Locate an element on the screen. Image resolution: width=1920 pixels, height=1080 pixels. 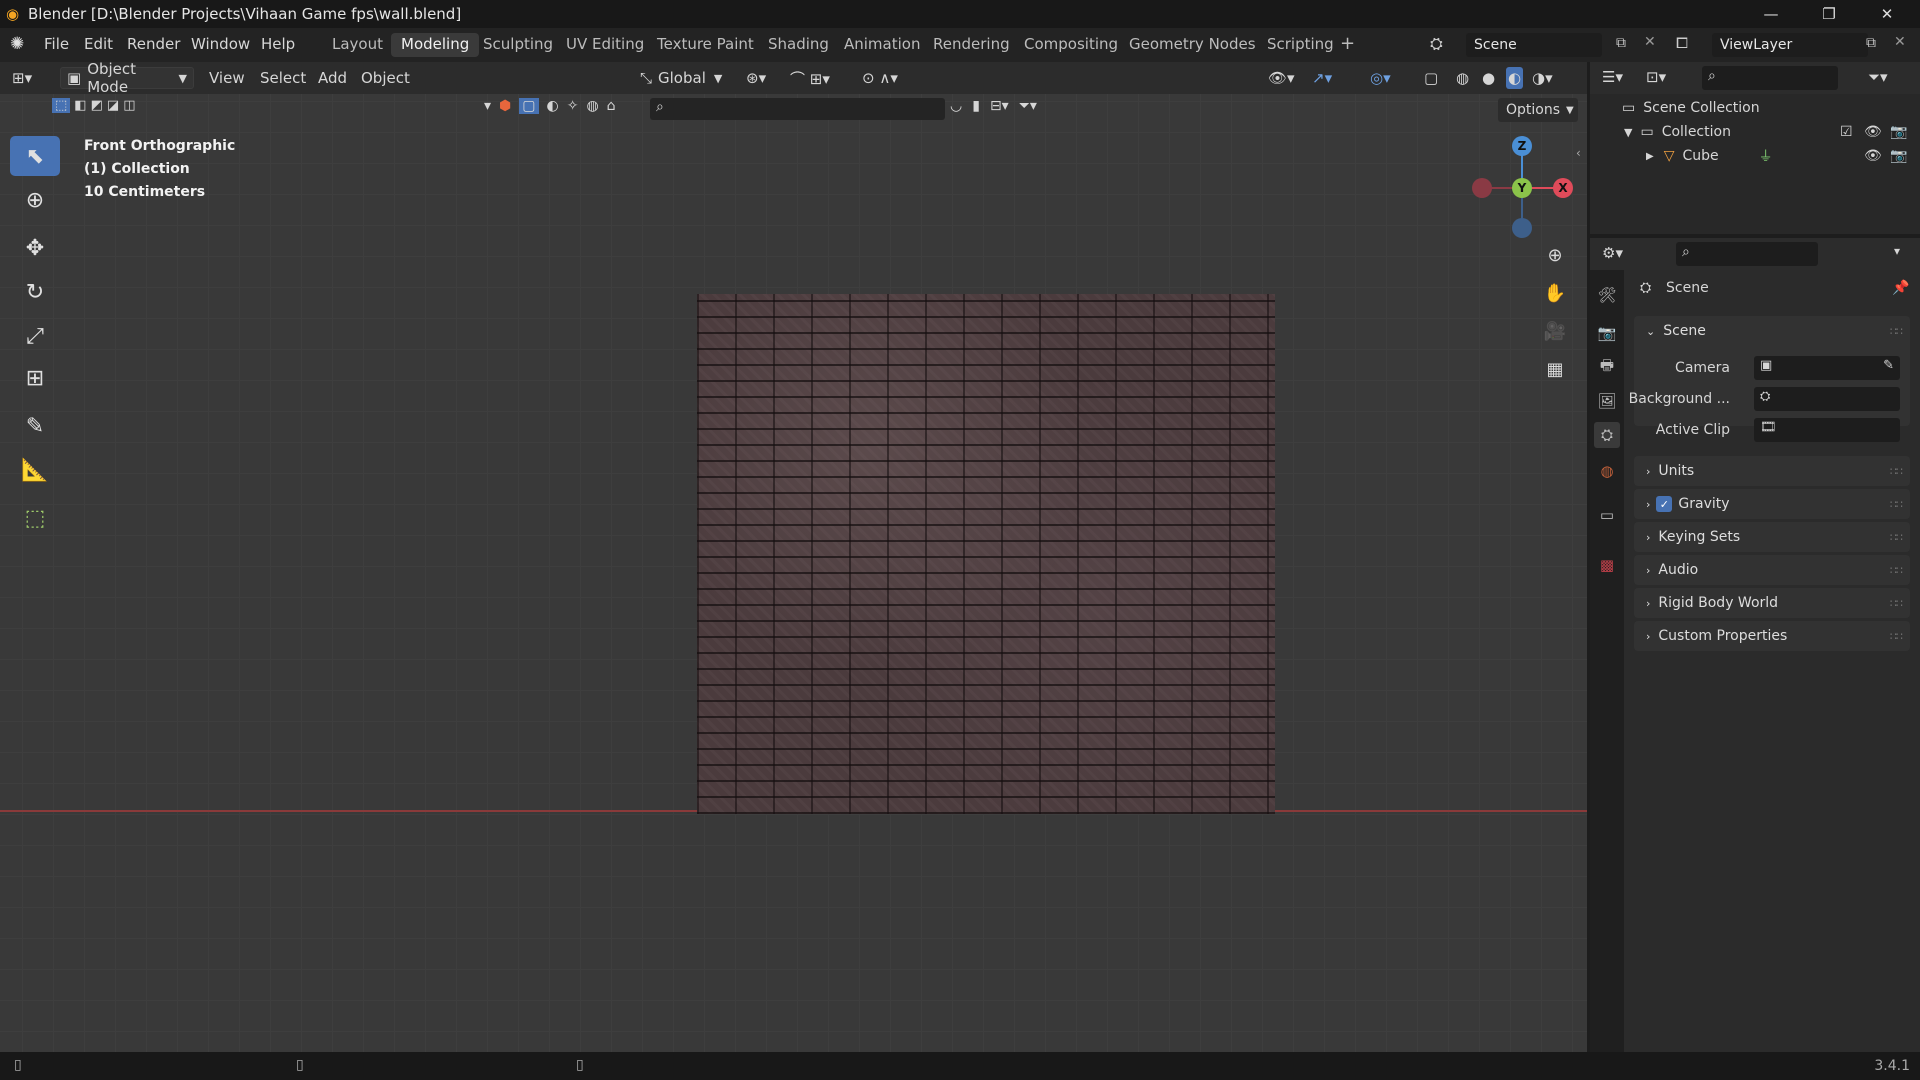
outliner-row-scene-collection: ▭ Scene Collection is located at coordinates (1755, 108).